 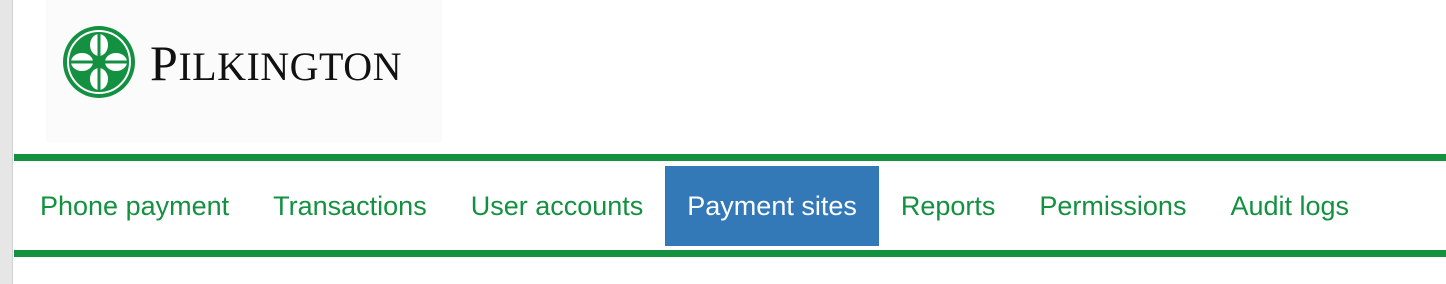 I want to click on nav-item-audit-logs: Audit logs, so click(x=1289, y=206).